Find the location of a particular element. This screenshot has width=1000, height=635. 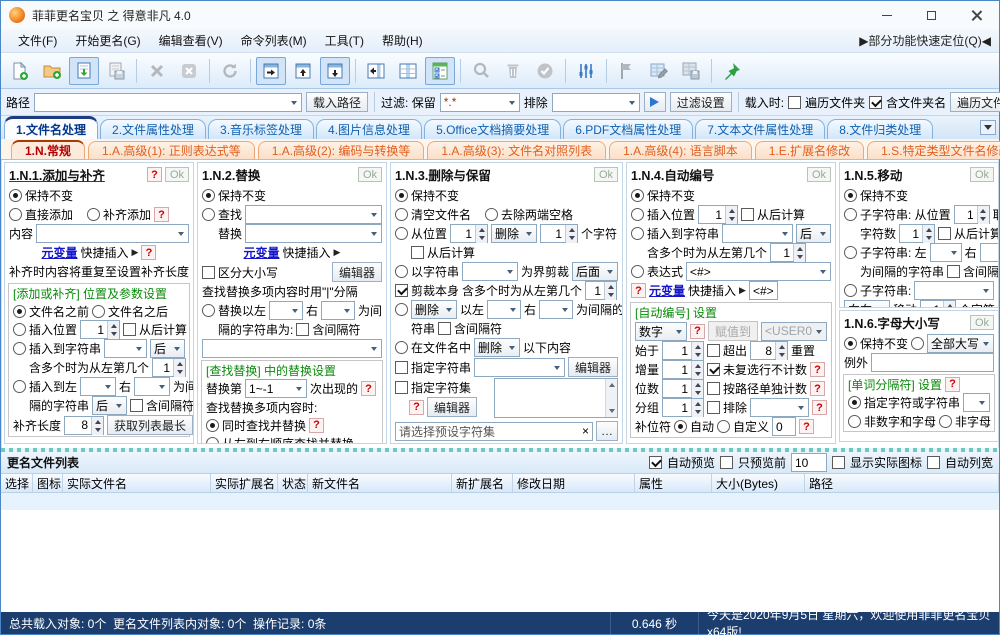

subtab-extension-modify: 1.E.扩展名修改 is located at coordinates (809, 150).